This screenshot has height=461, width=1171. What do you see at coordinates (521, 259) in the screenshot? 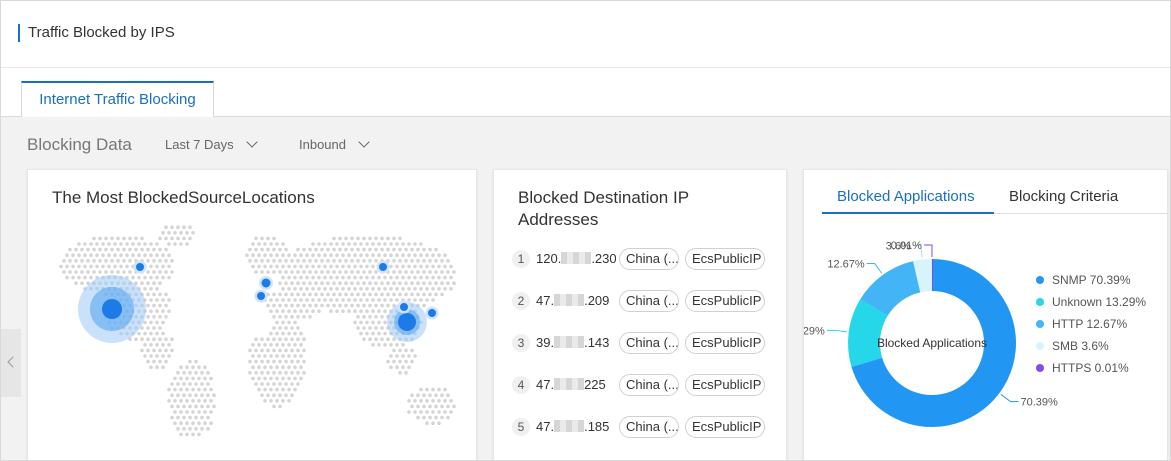
I see `rank-badge: 1` at bounding box center [521, 259].